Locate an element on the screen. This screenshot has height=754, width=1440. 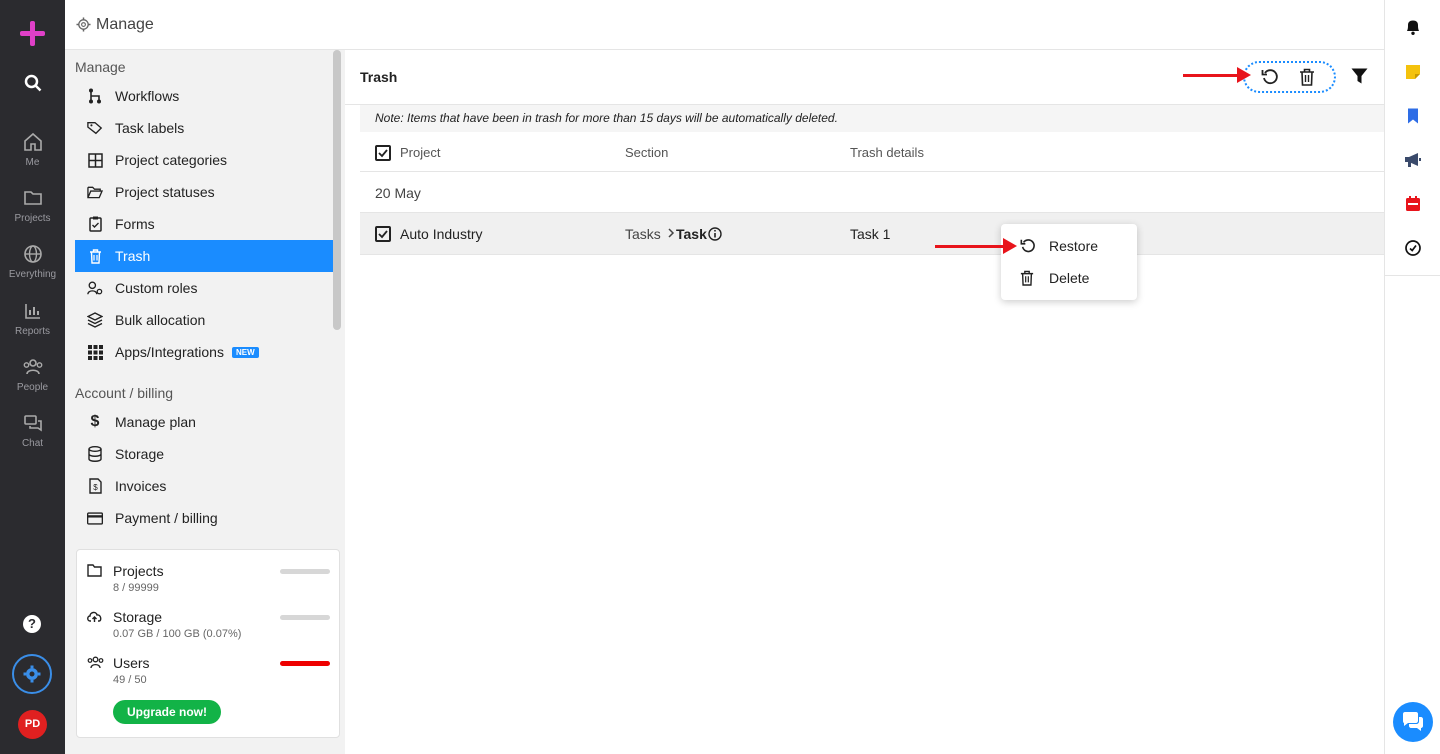
chart-icon is located at coordinates (32, 311).